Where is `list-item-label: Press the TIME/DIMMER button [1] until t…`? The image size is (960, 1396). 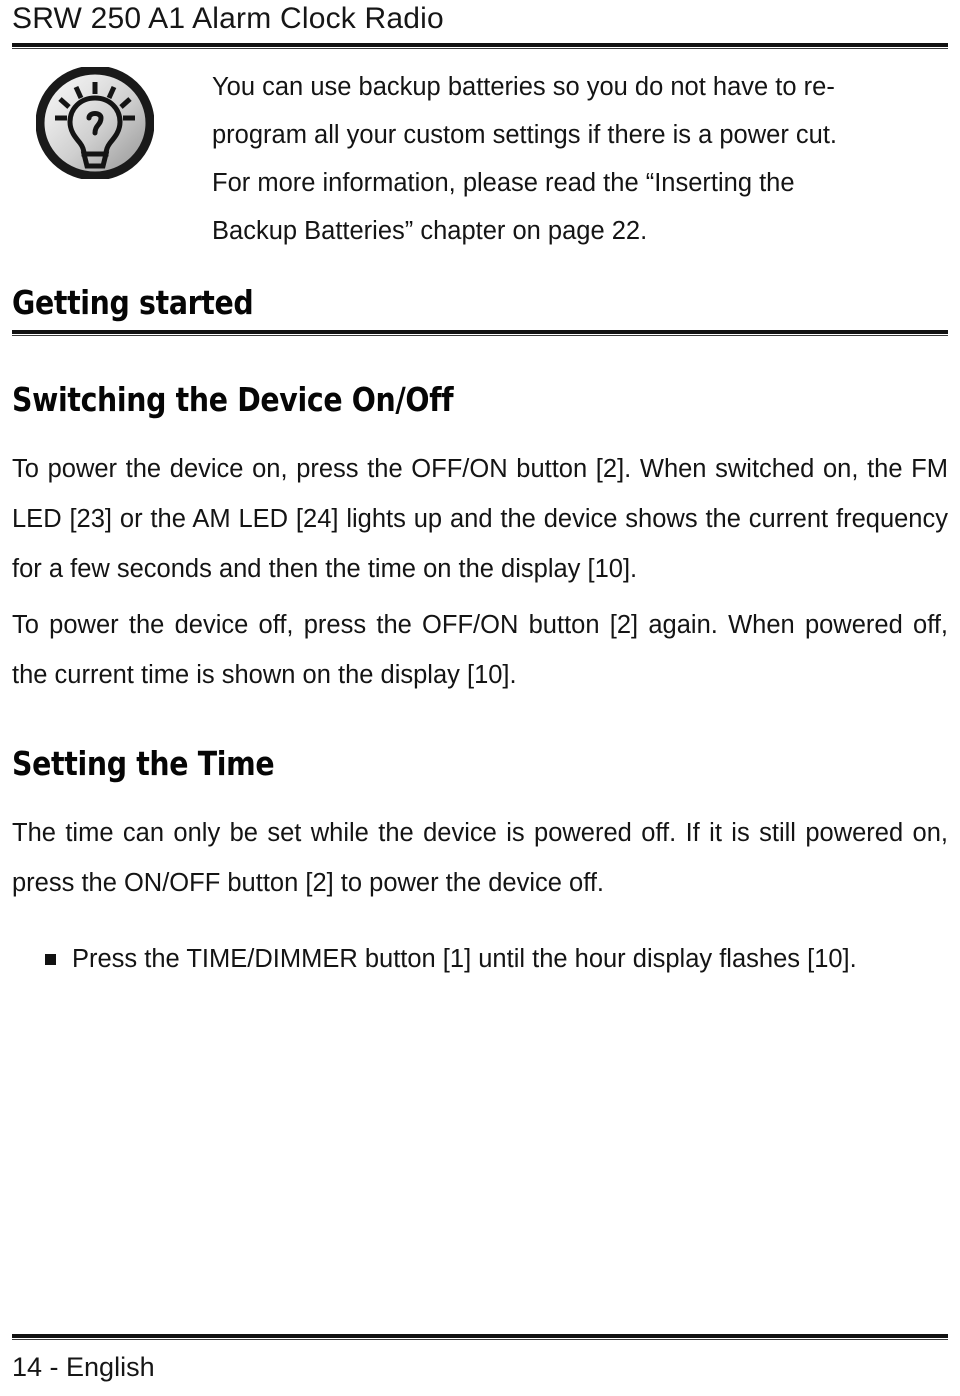
list-item-label: Press the TIME/DIMMER button [1] until t… is located at coordinates (464, 959).